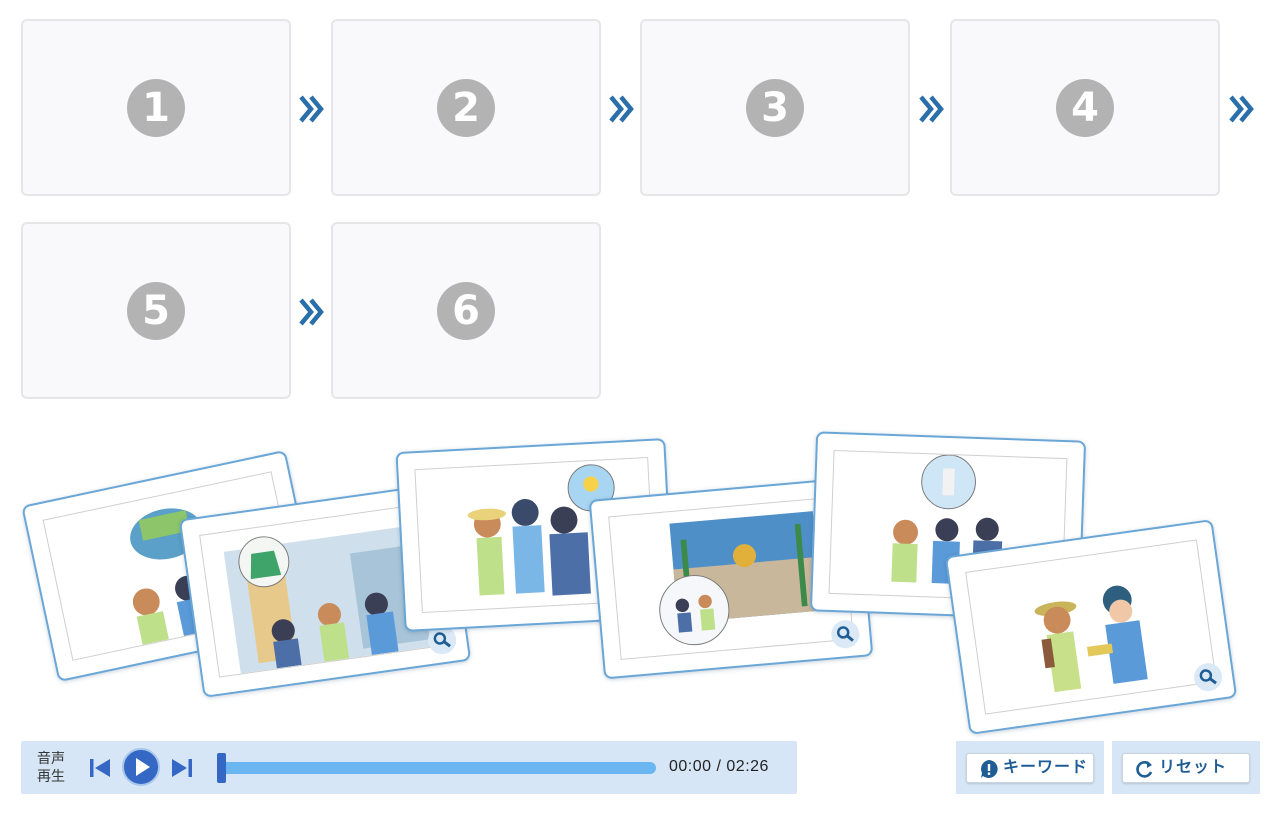 The width and height of the screenshot is (1280, 814). Describe the element at coordinates (51, 758) in the screenshot. I see `audio-label-line1: 音声` at that location.